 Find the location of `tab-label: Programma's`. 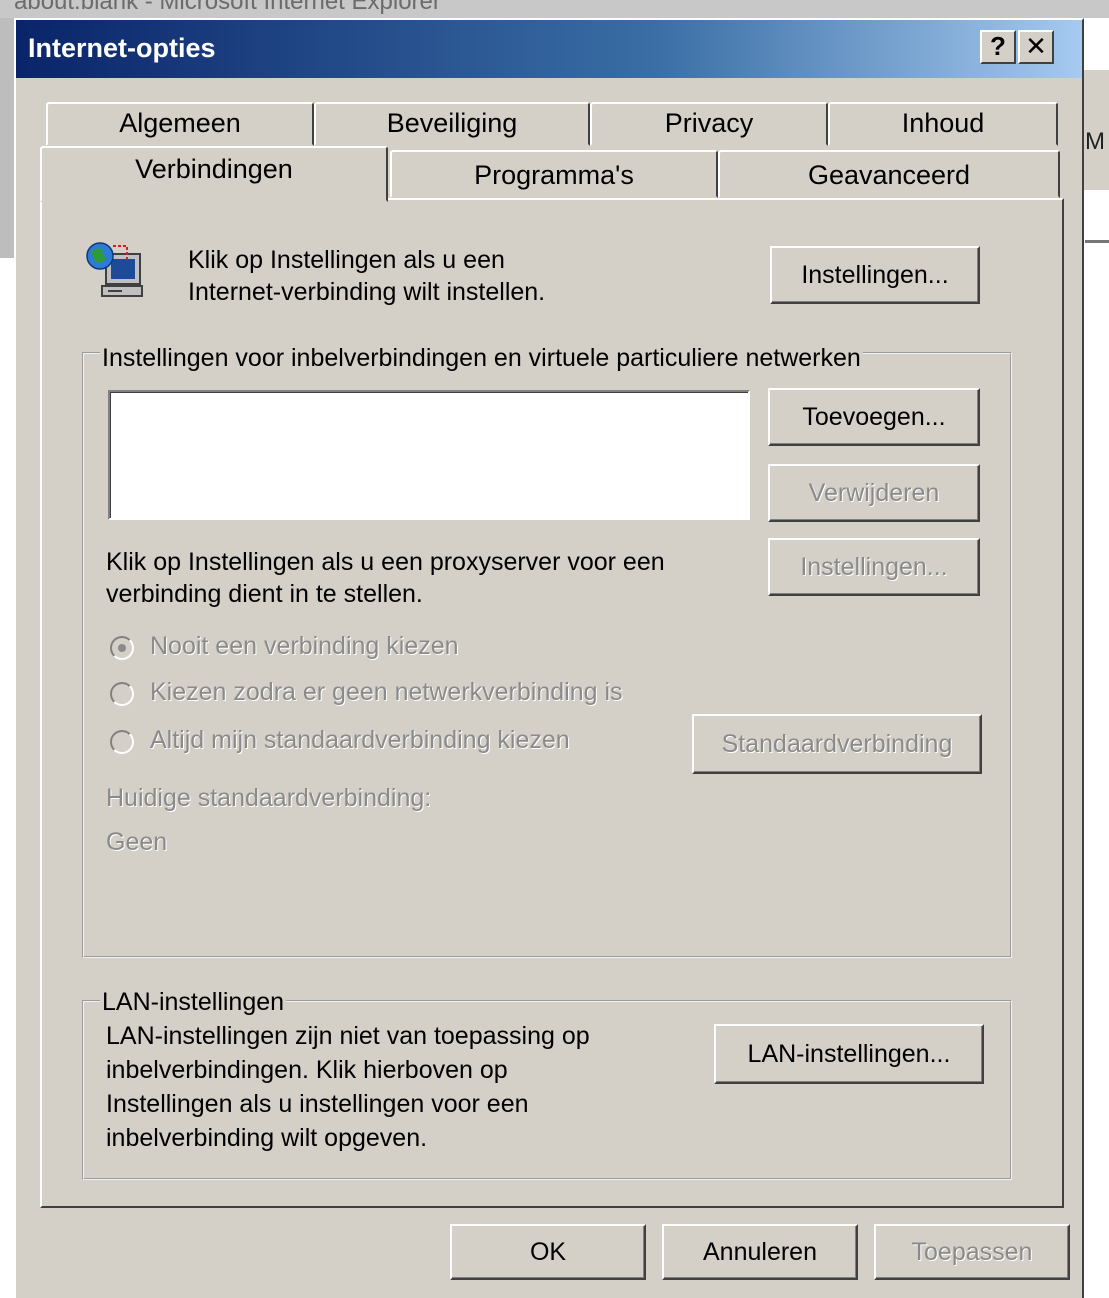

tab-label: Programma's is located at coordinates (554, 175).